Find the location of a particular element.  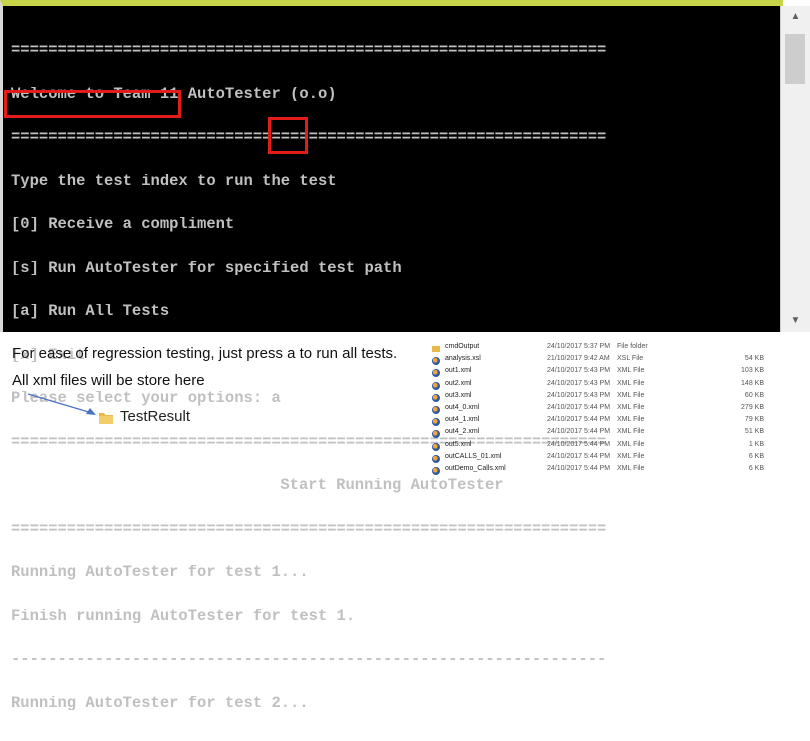

scroll-thumb is located at coordinates (795, 59).